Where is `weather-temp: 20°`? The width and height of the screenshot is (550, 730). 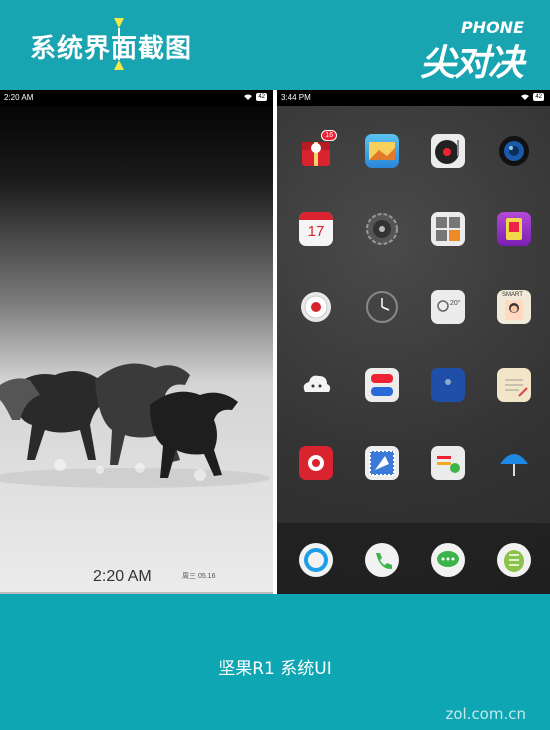 weather-temp: 20° is located at coordinates (455, 303).